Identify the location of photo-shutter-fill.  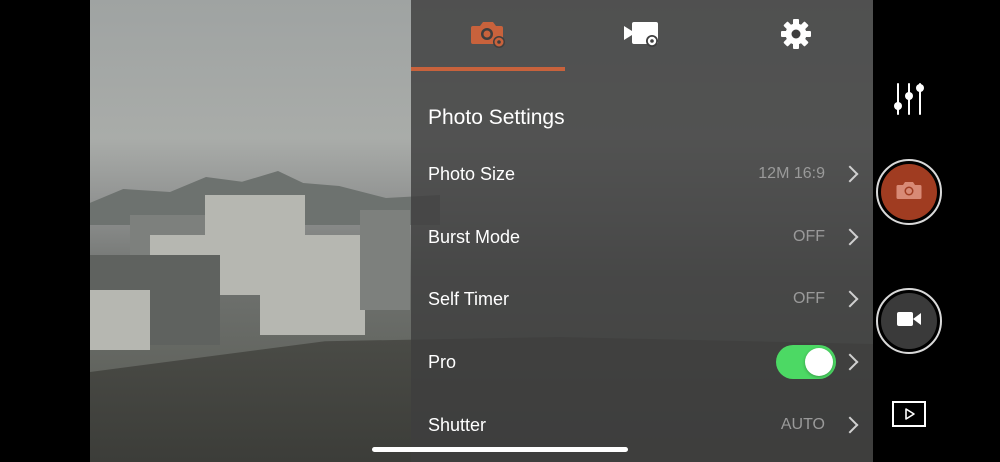
(909, 192).